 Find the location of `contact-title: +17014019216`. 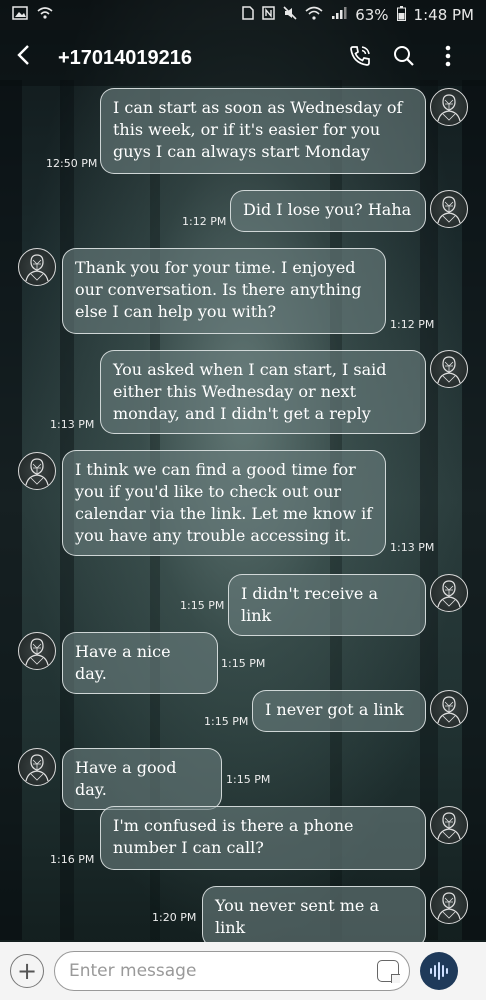

contact-title: +17014019216 is located at coordinates (198, 58).